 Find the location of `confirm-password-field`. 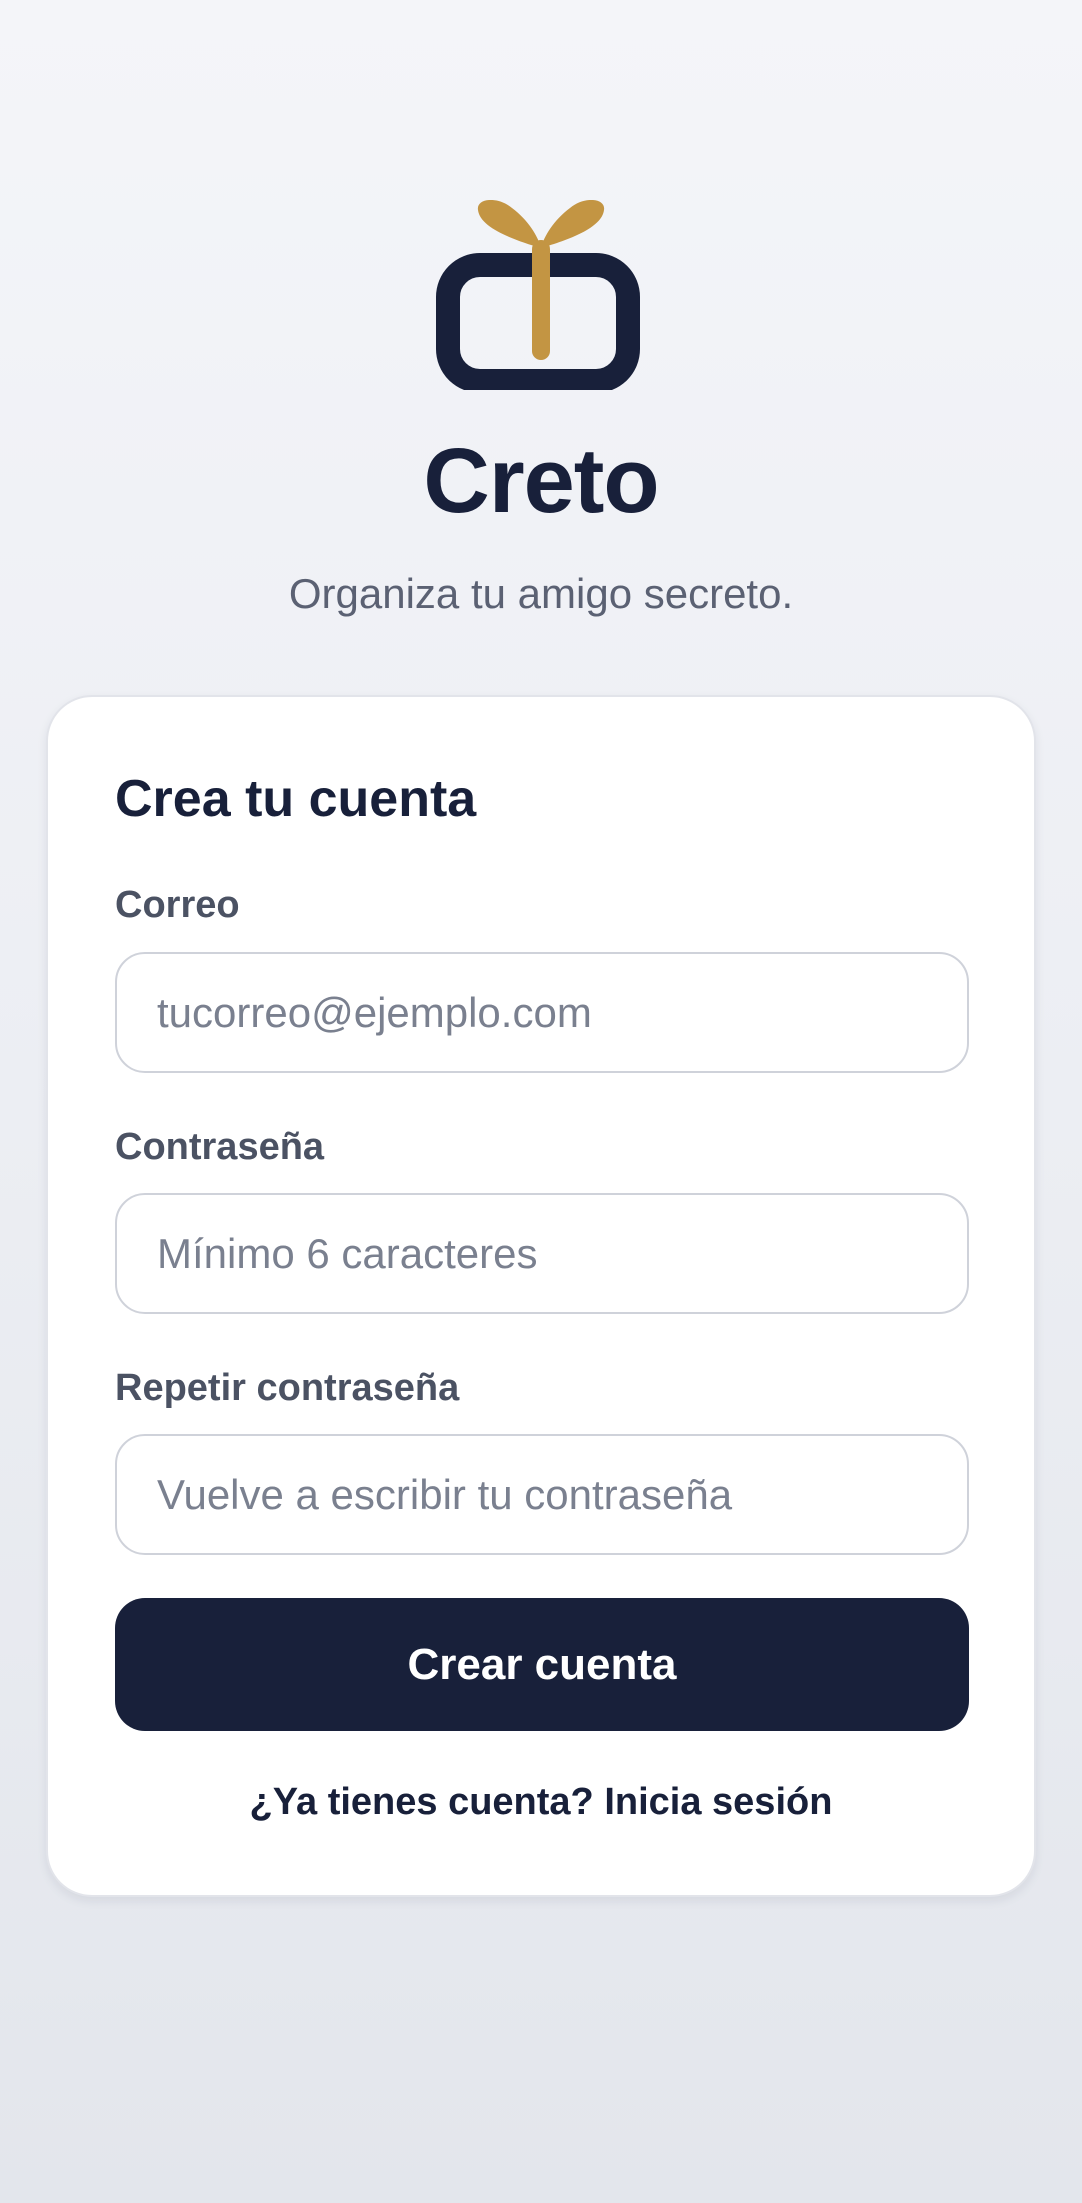

confirm-password-field is located at coordinates (542, 1494).